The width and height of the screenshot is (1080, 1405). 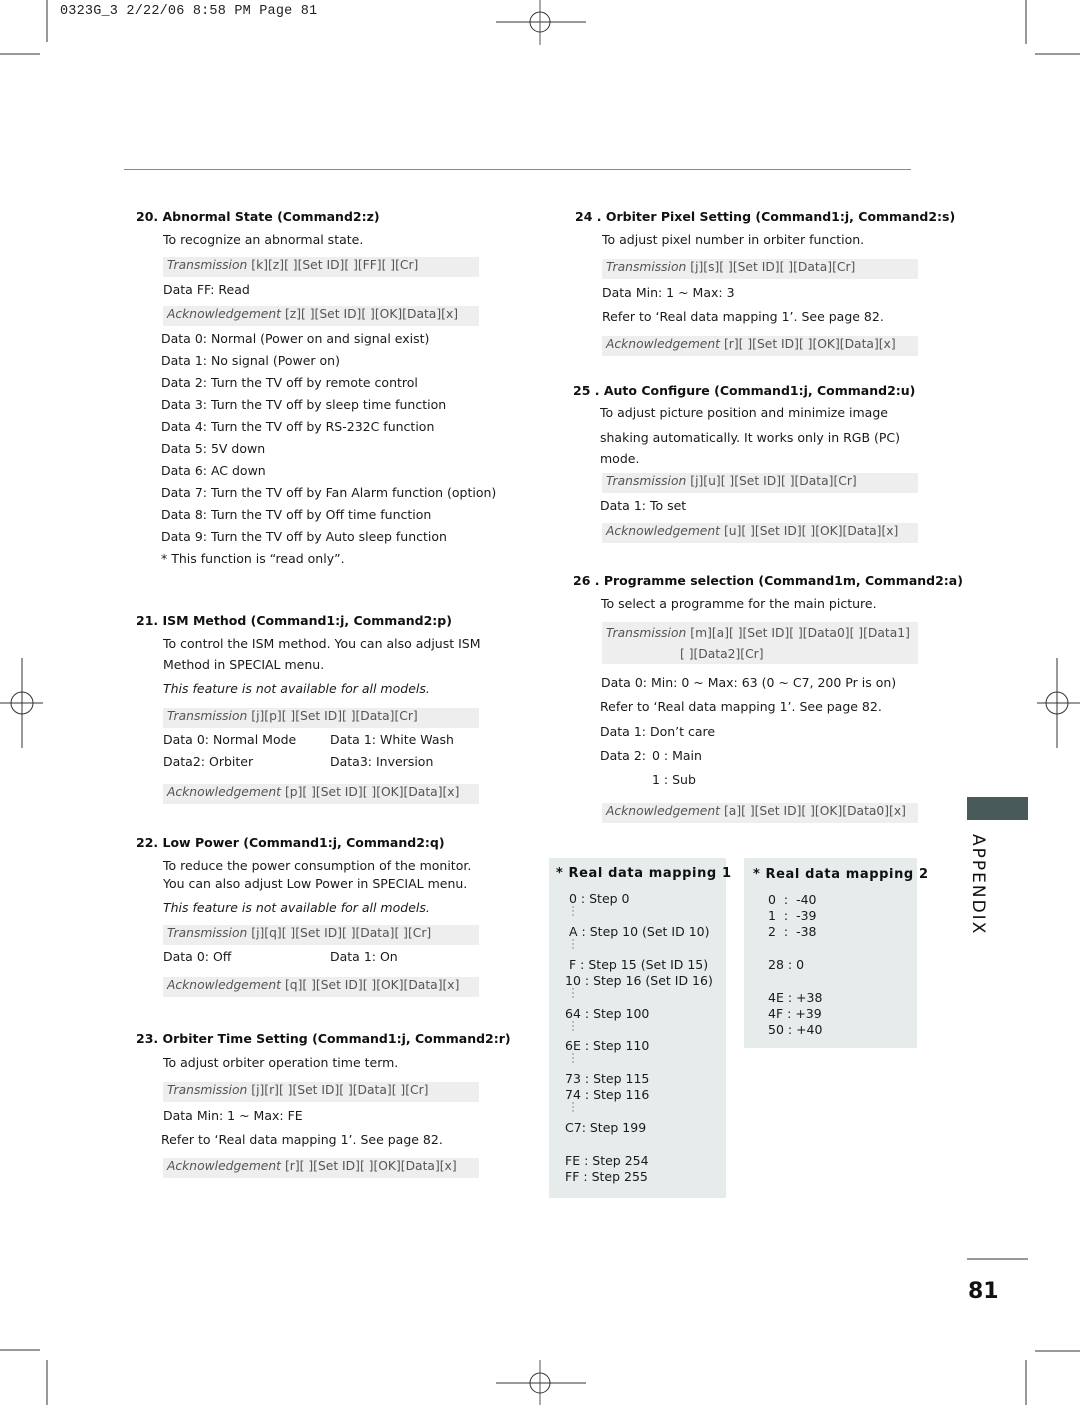 I want to click on data-range: Data Min: 1 ~ Max: FE, so click(x=233, y=1115).